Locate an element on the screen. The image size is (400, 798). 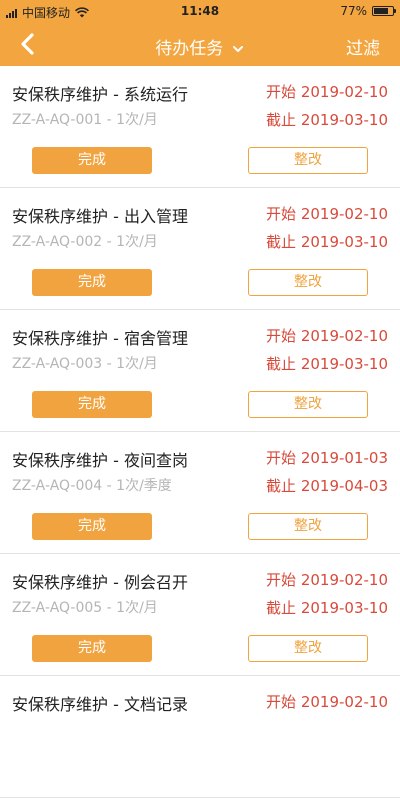
task-code: ZZ-A-AQ-004 - 1次/季度 is located at coordinates (92, 486).